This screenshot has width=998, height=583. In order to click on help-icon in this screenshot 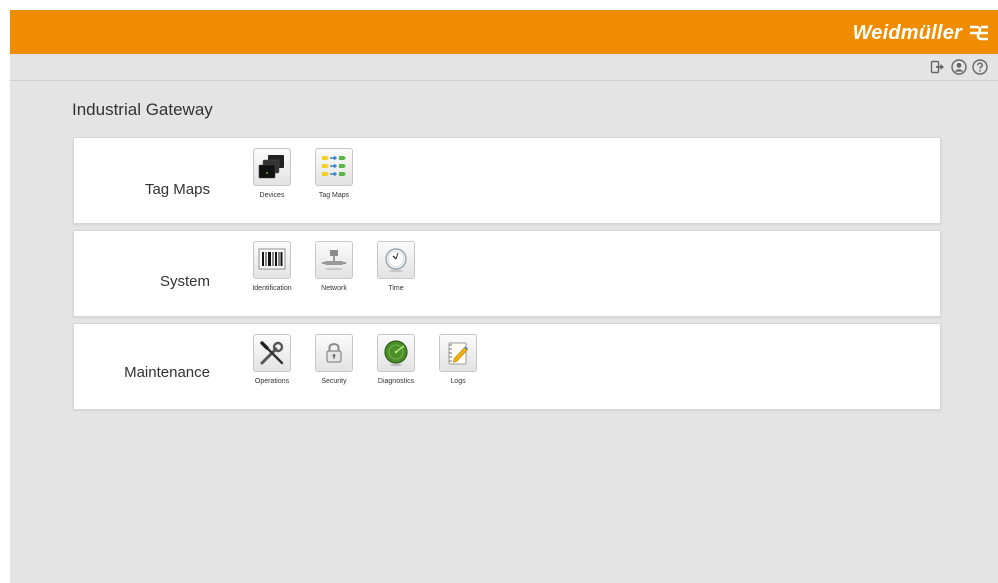, I will do `click(980, 67)`.